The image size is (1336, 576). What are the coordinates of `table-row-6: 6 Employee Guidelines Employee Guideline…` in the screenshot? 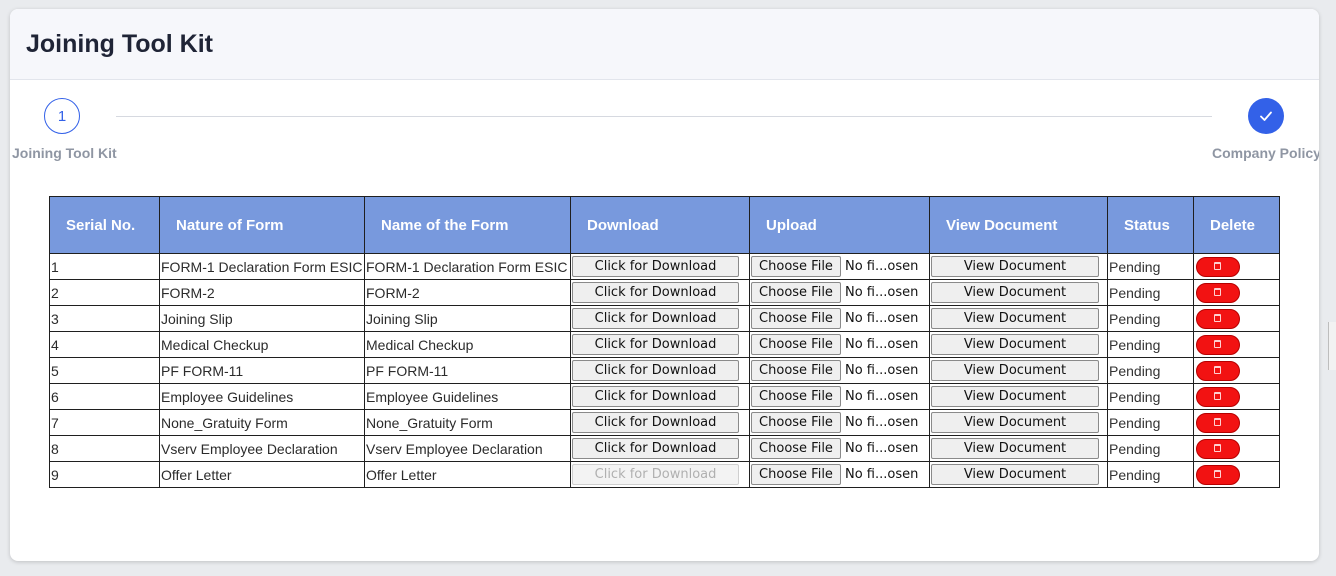 It's located at (664, 396).